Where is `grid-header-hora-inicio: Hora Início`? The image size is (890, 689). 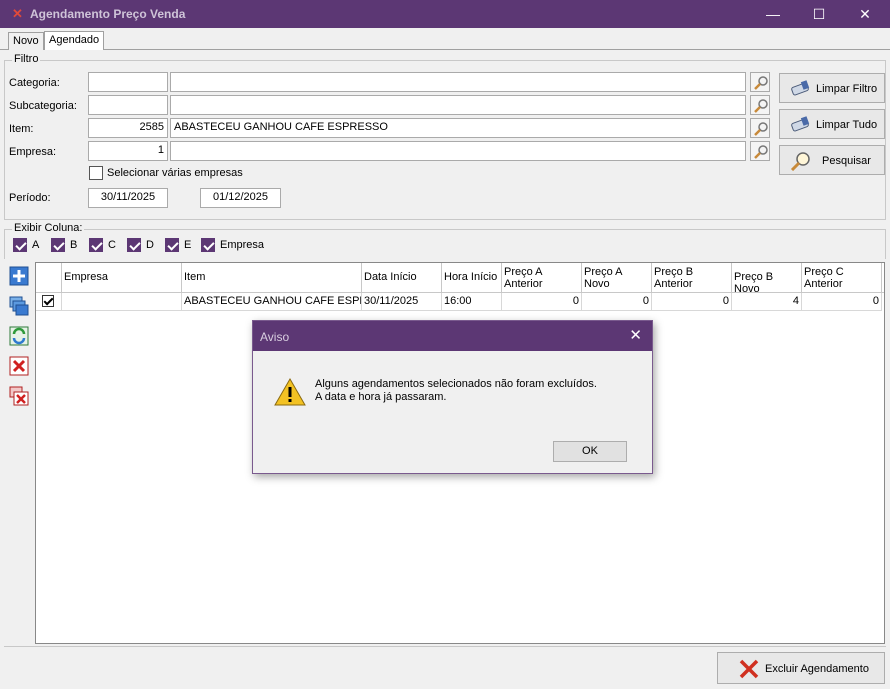
grid-header-hora-inicio: Hora Início is located at coordinates (472, 278).